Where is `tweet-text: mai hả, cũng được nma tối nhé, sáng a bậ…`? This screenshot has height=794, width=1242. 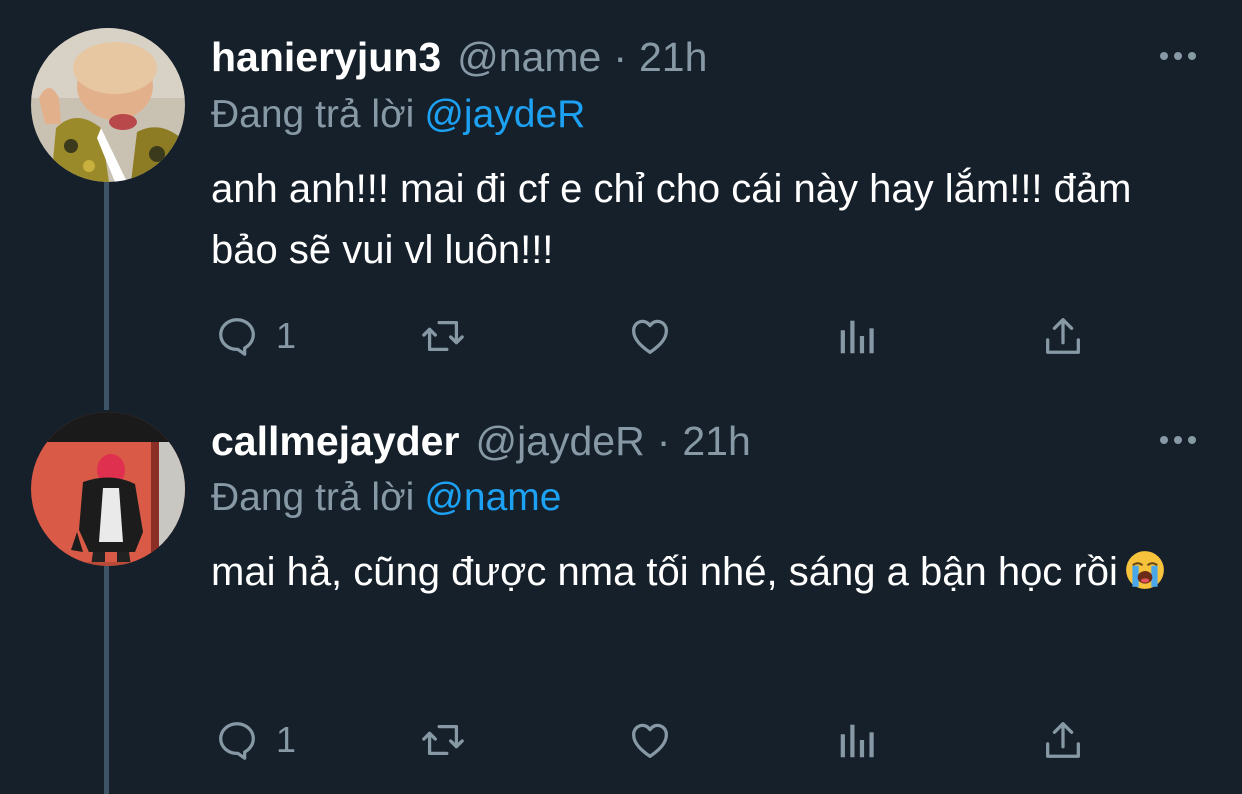
tweet-text: mai hả, cũng được nma tối nhé, sáng a bậ… is located at coordinates (691, 572).